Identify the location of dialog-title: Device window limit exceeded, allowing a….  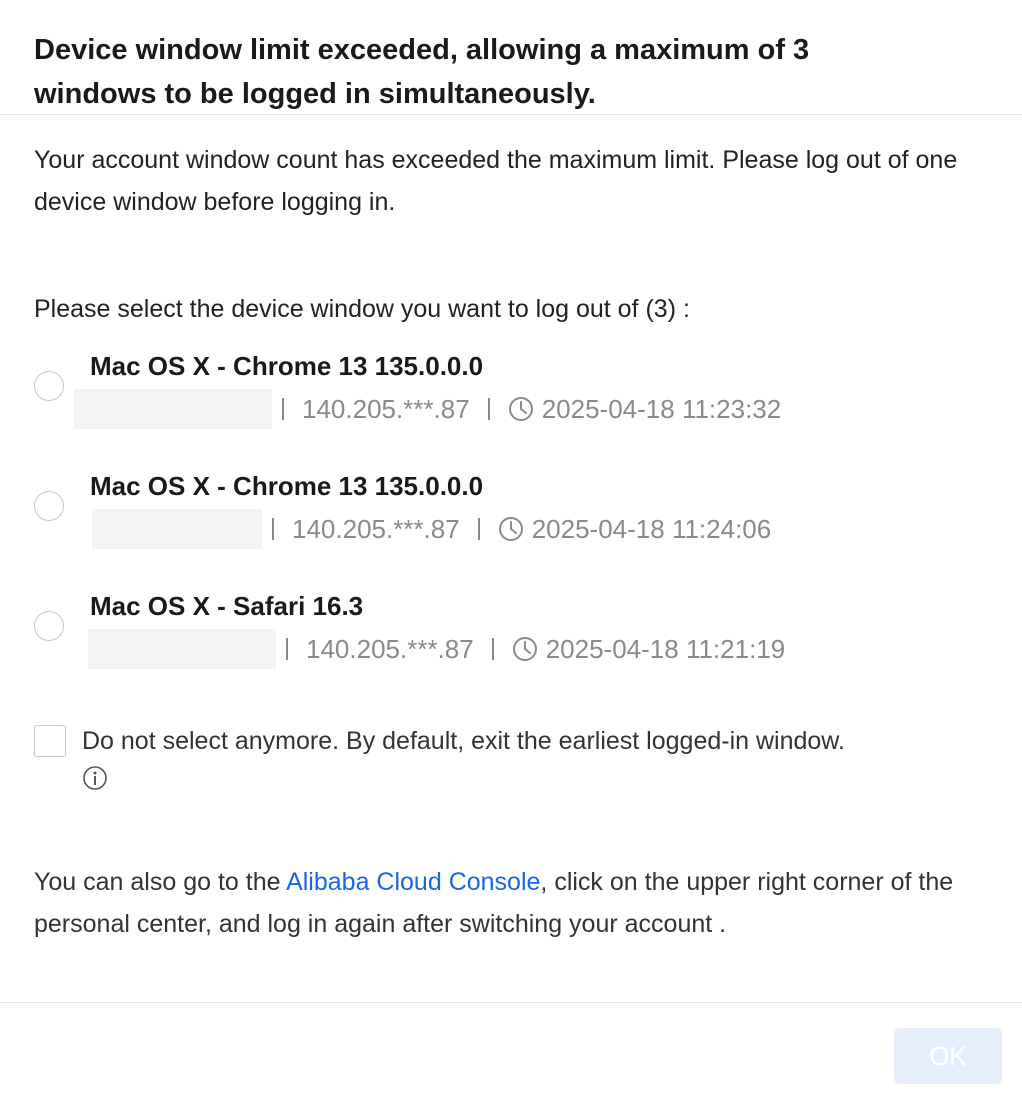
(422, 72).